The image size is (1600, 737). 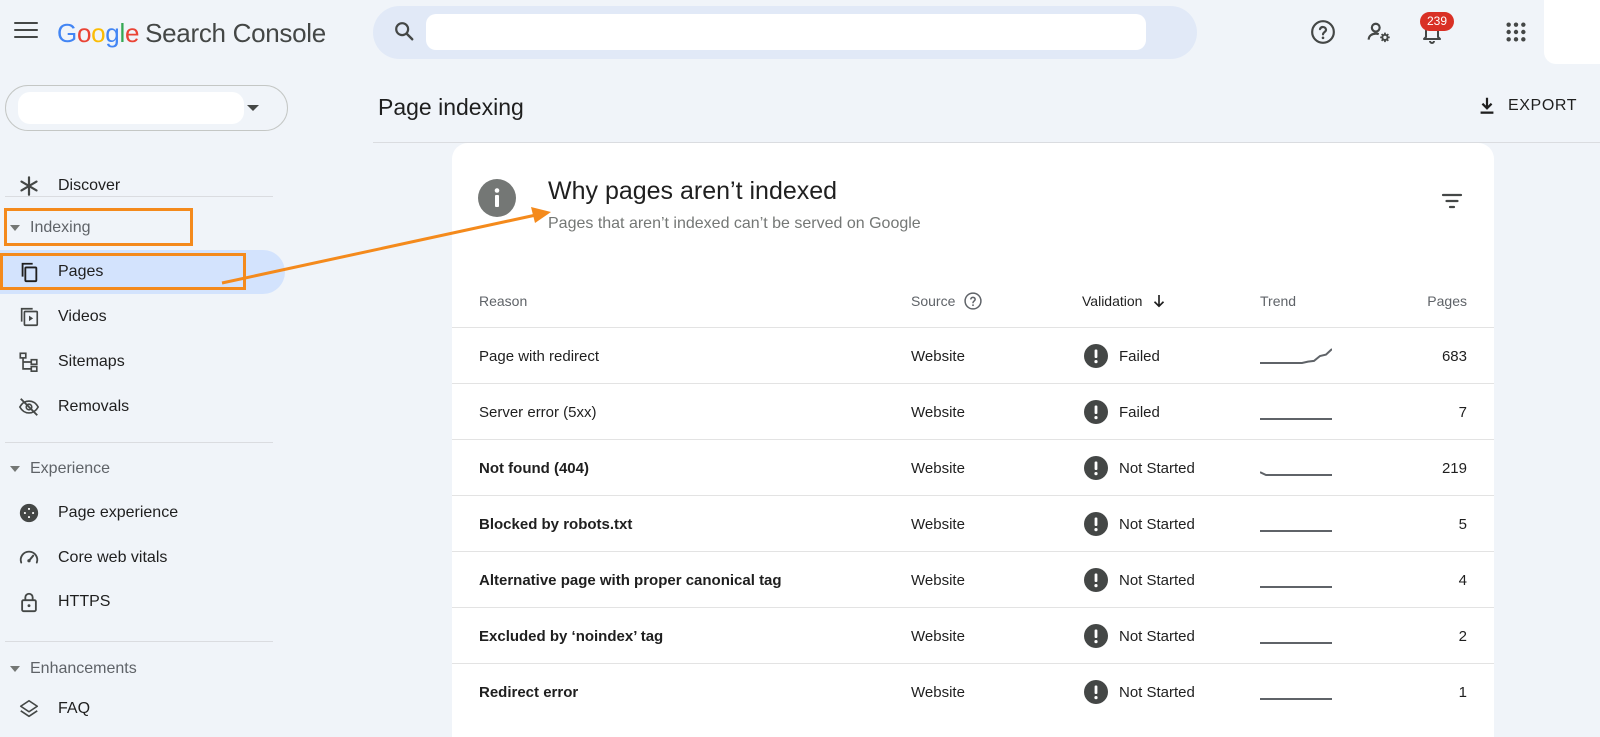 What do you see at coordinates (29, 513) in the screenshot?
I see `page-experience-icon` at bounding box center [29, 513].